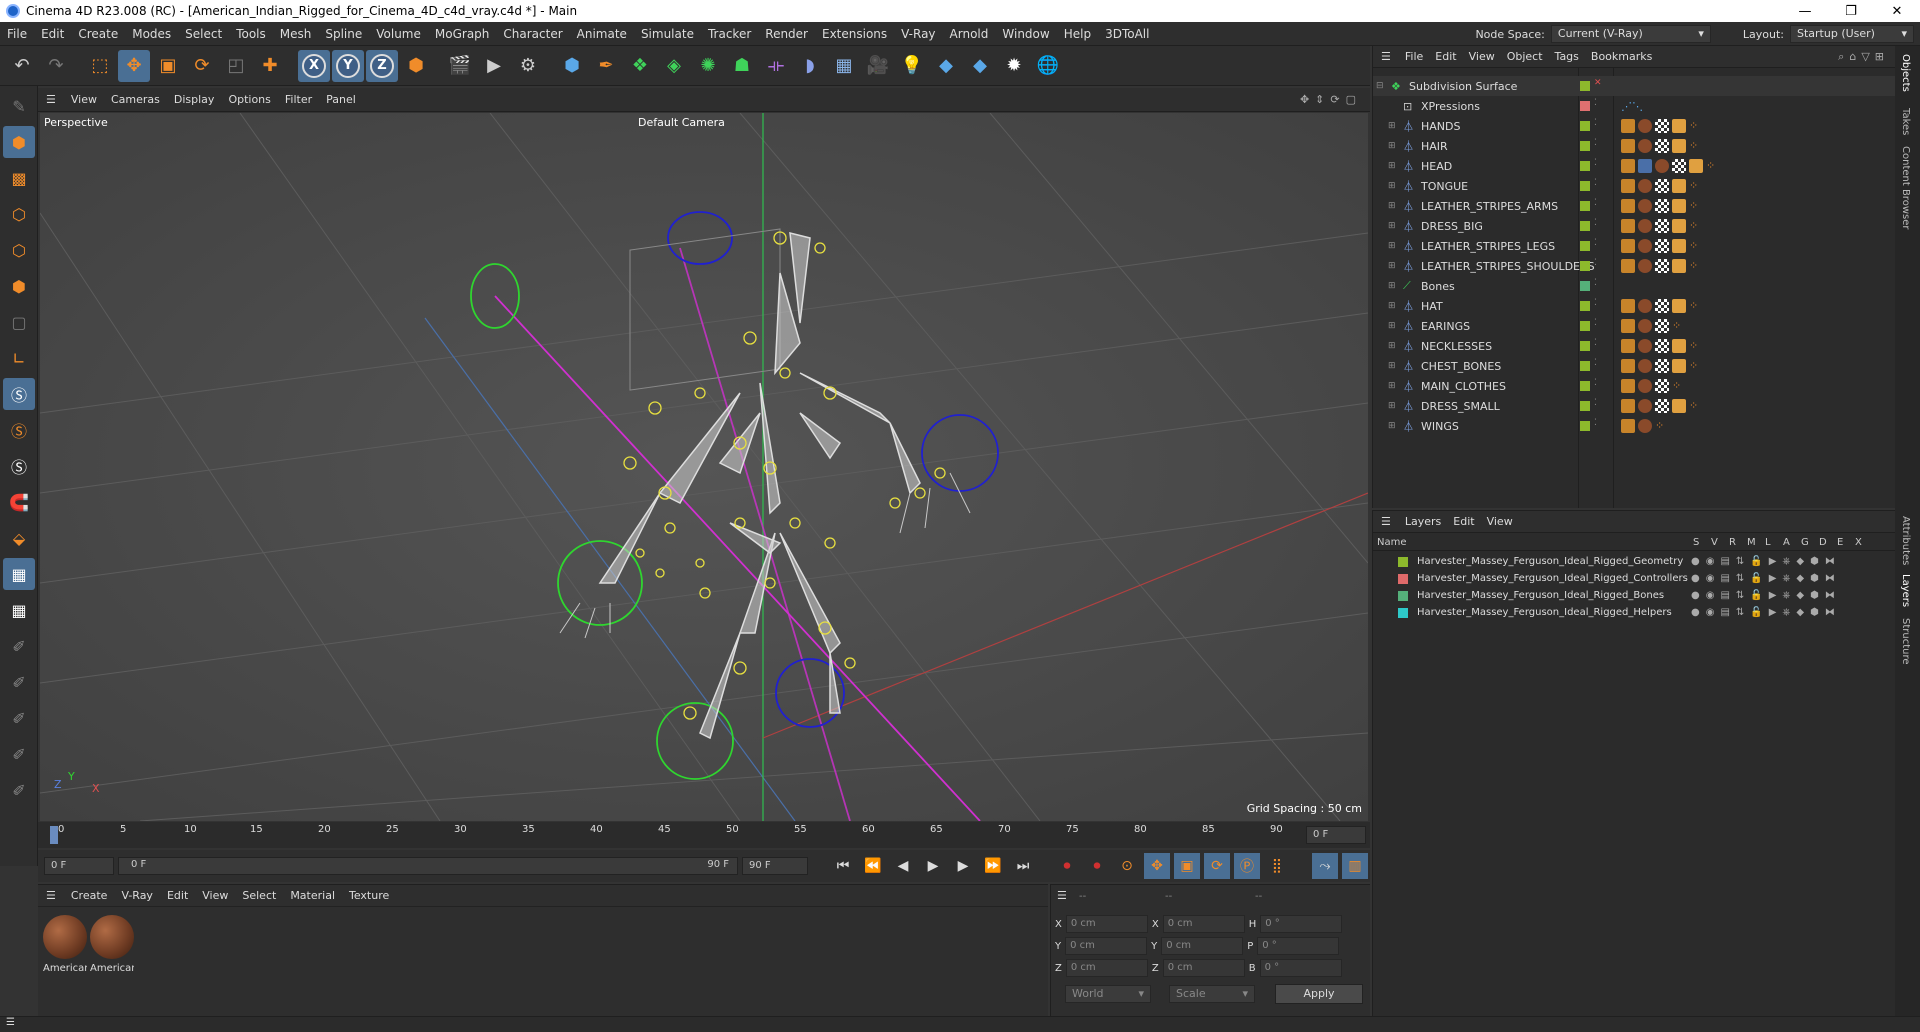  I want to click on z-axis-lock-icon: Z, so click(382, 65).